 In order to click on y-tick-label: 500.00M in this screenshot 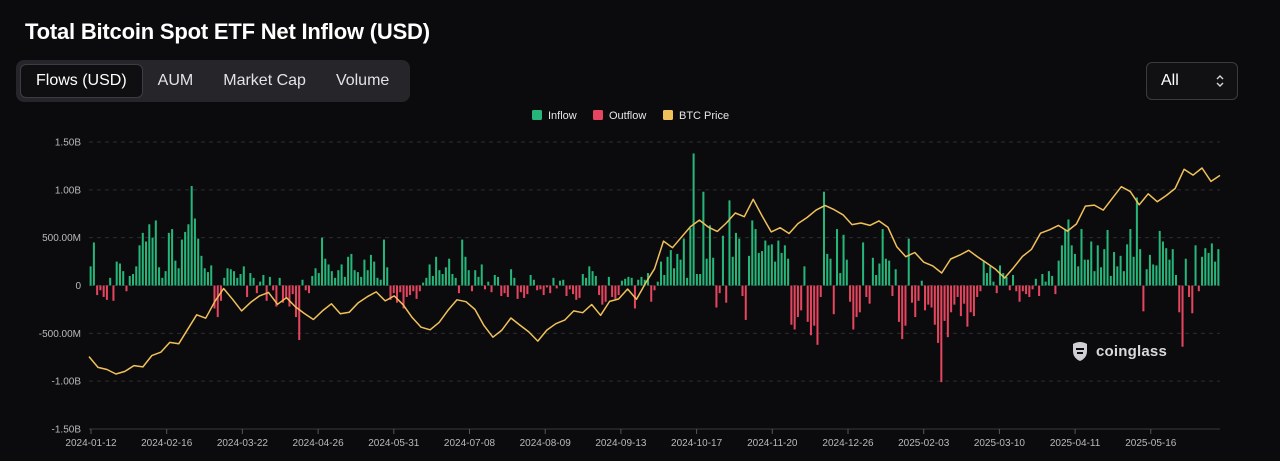, I will do `click(61, 238)`.